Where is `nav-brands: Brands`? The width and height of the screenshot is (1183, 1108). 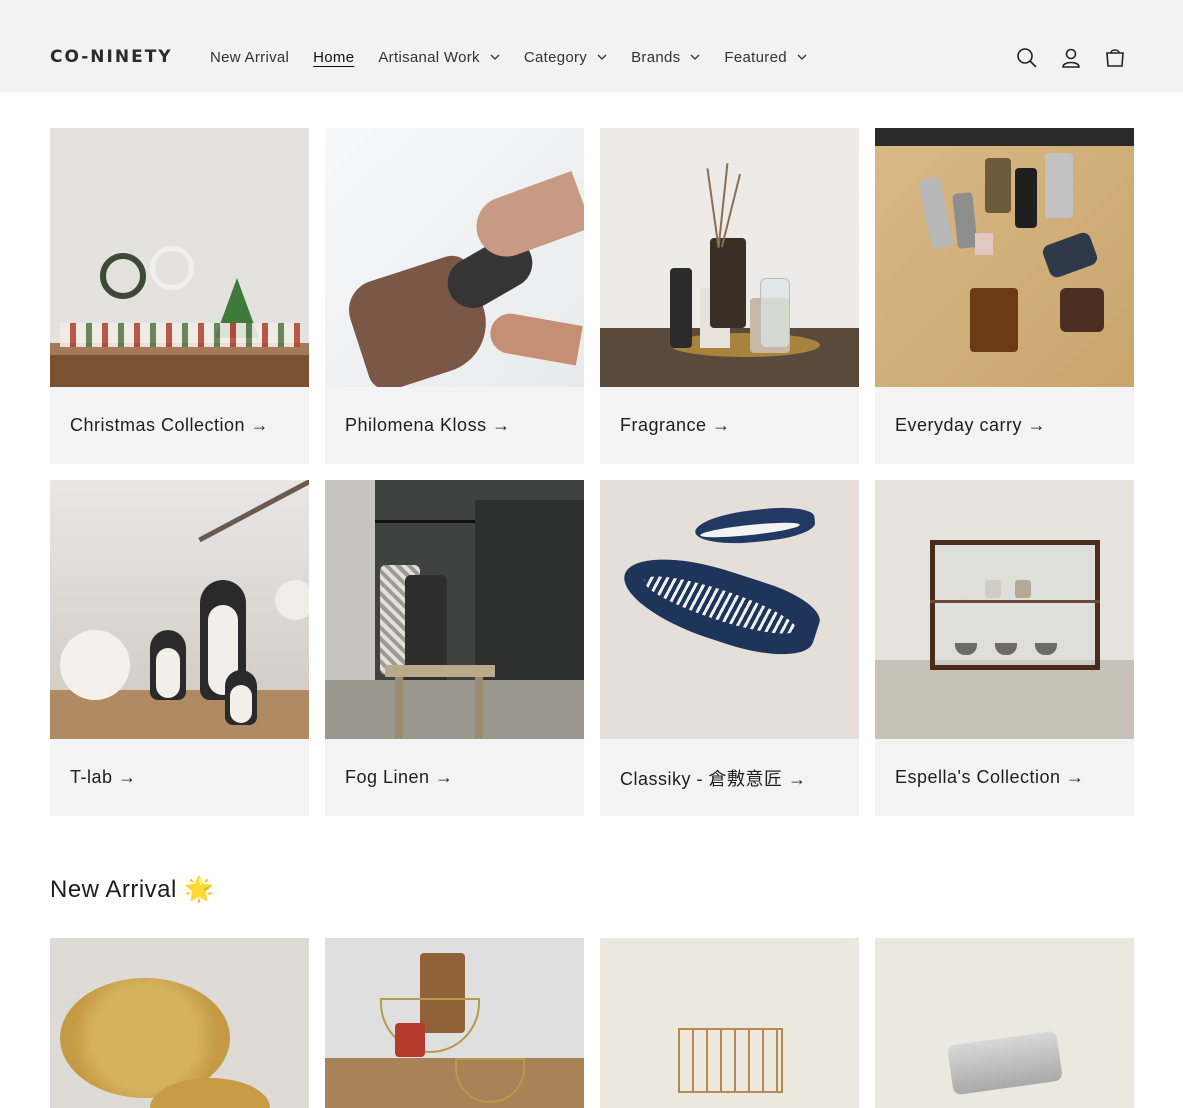
nav-brands: Brands is located at coordinates (665, 57).